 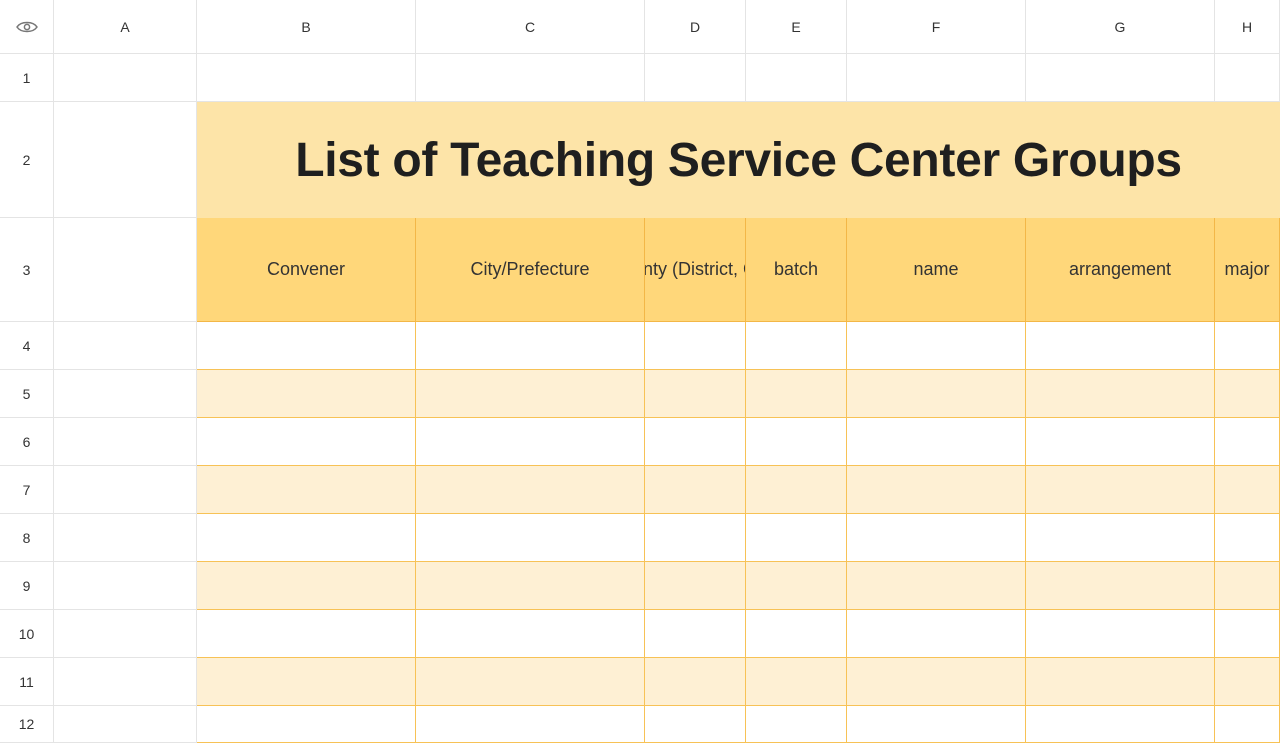 What do you see at coordinates (1120, 270) in the screenshot?
I see `table-header-cell: arrangement` at bounding box center [1120, 270].